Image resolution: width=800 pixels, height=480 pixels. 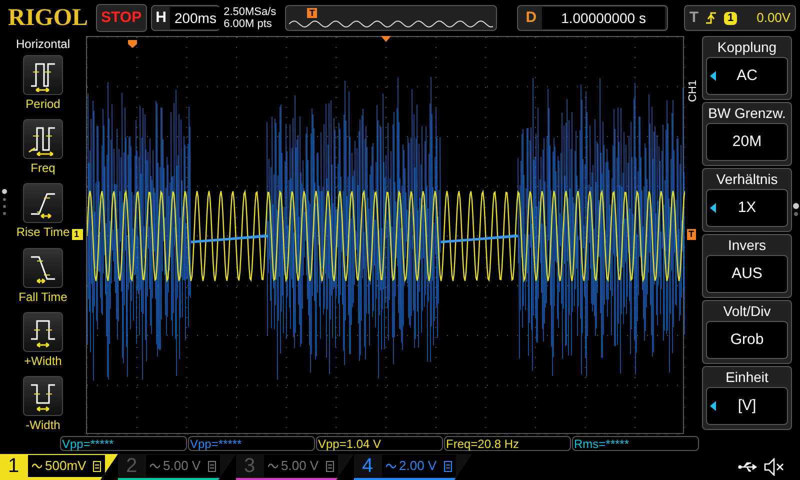 I want to click on softkey-value: [V], so click(x=747, y=406).